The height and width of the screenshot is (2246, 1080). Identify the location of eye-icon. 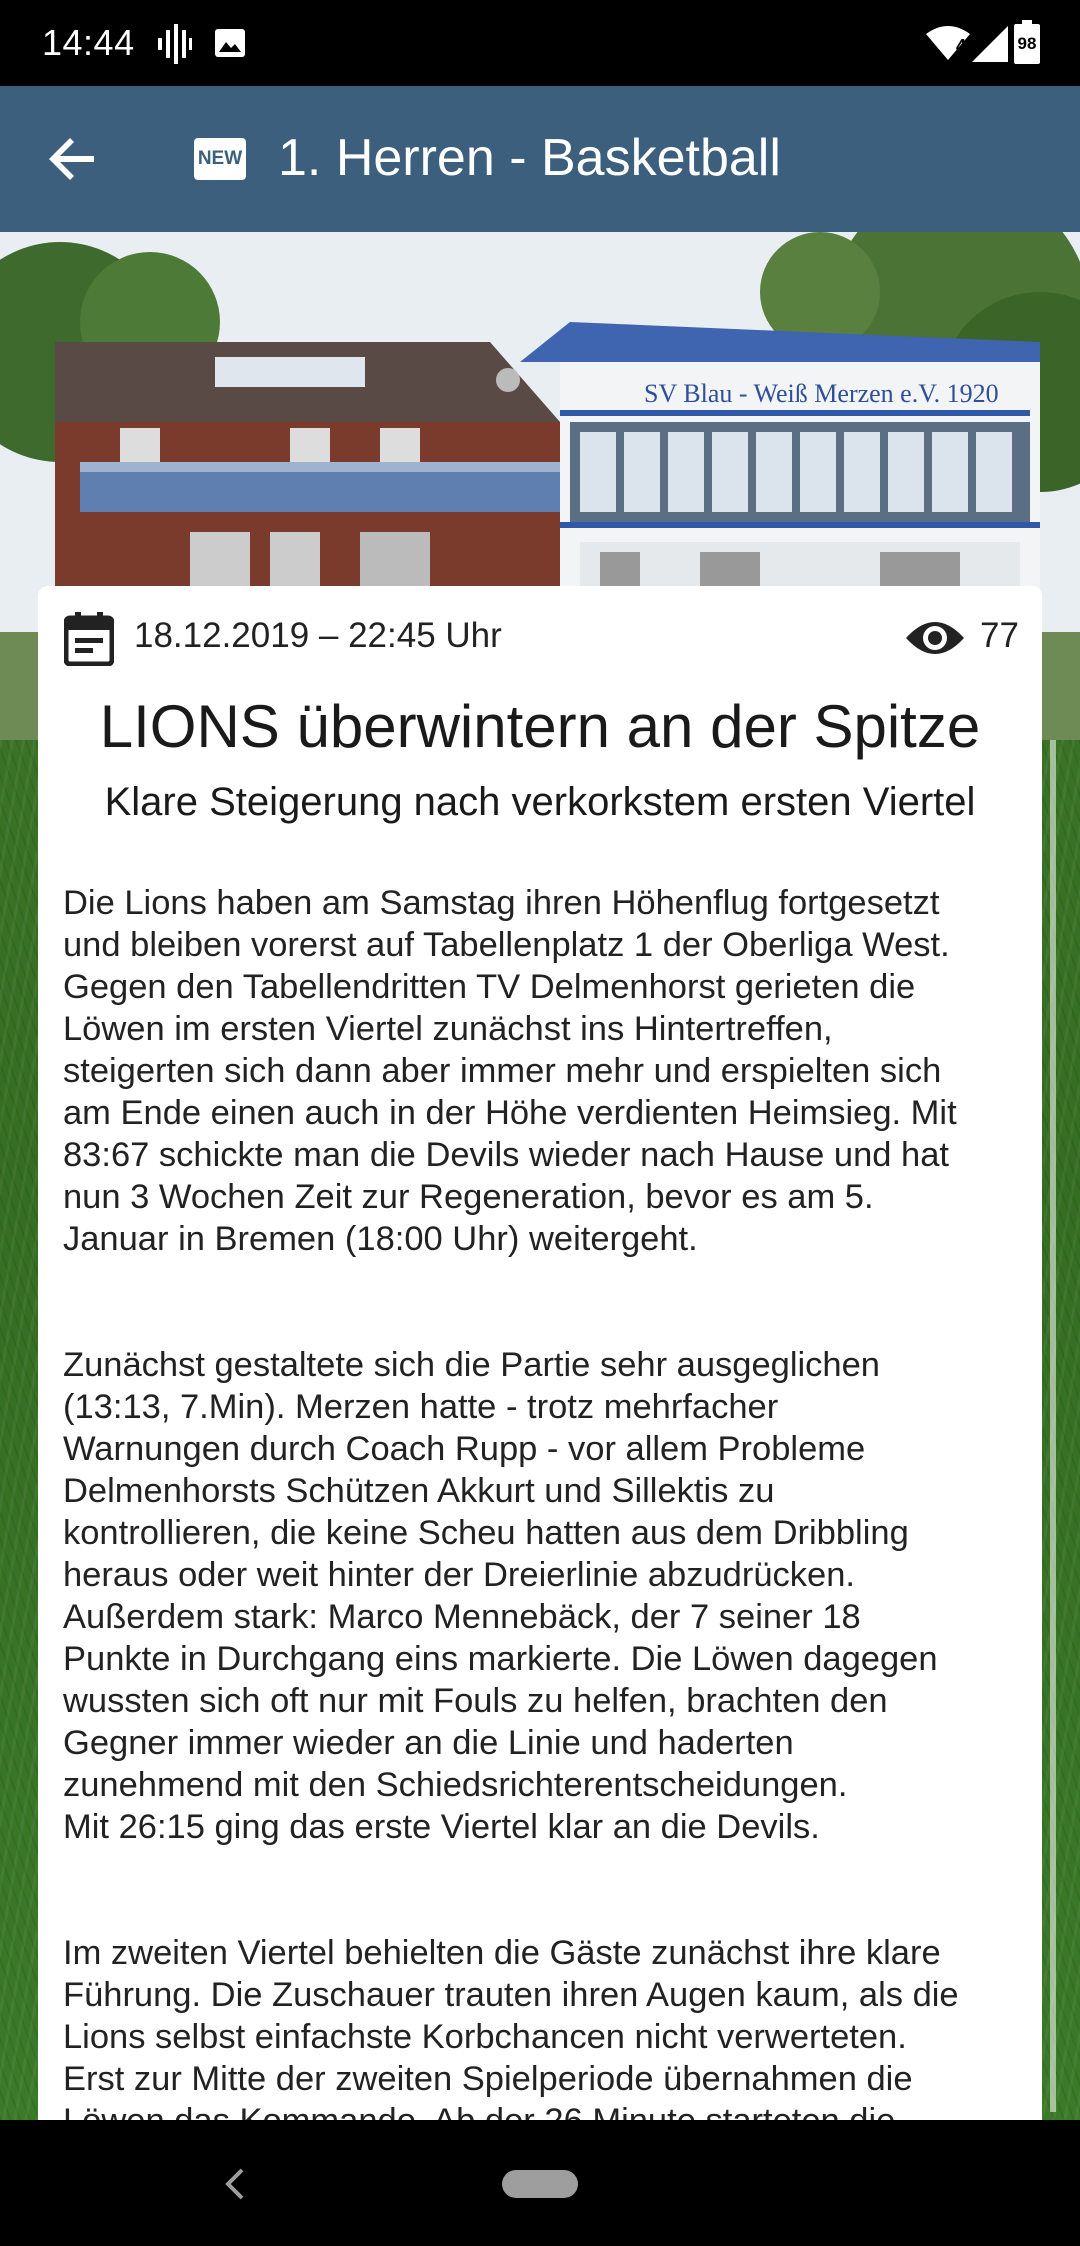
(935, 638).